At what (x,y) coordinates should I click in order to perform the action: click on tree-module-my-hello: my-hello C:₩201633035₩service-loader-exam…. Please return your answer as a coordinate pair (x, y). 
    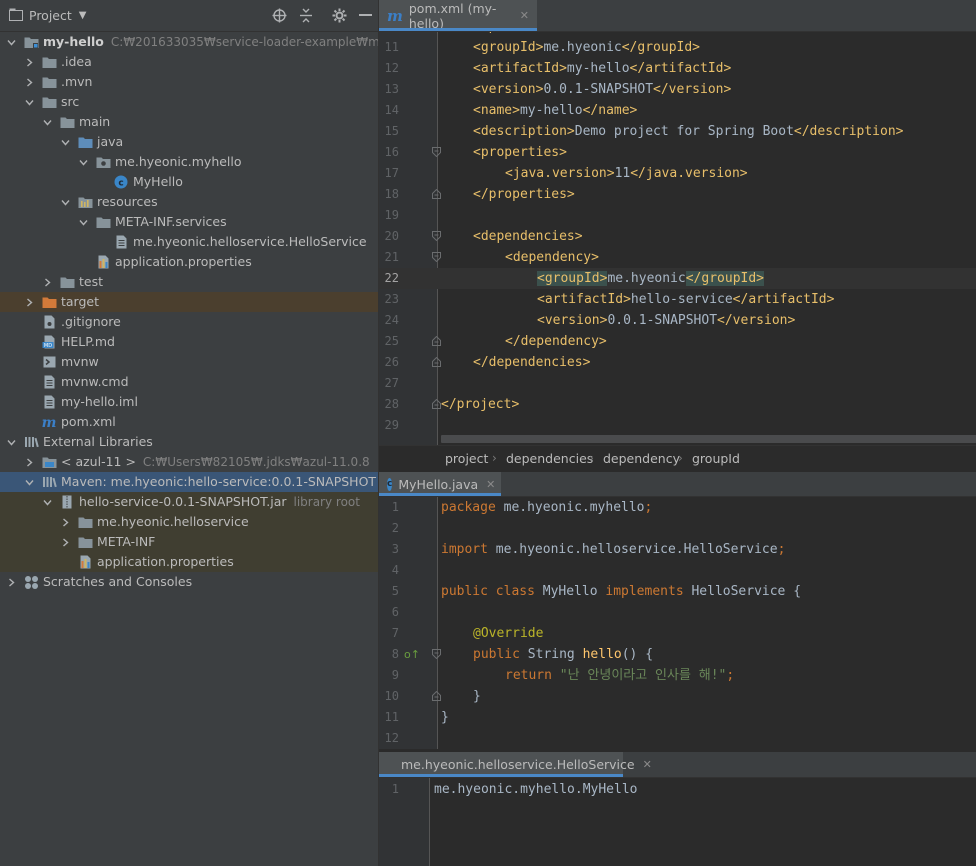
    Looking at the image, I should click on (210, 42).